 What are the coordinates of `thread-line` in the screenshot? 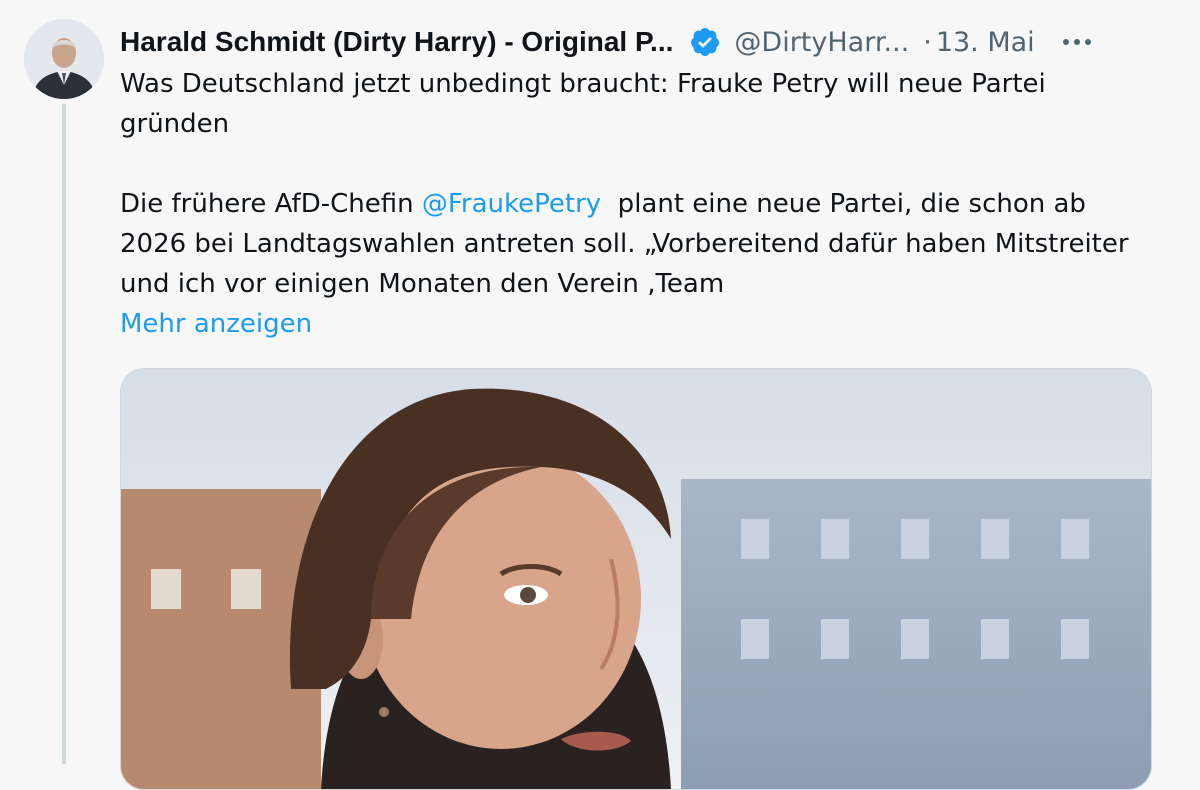 It's located at (64, 434).